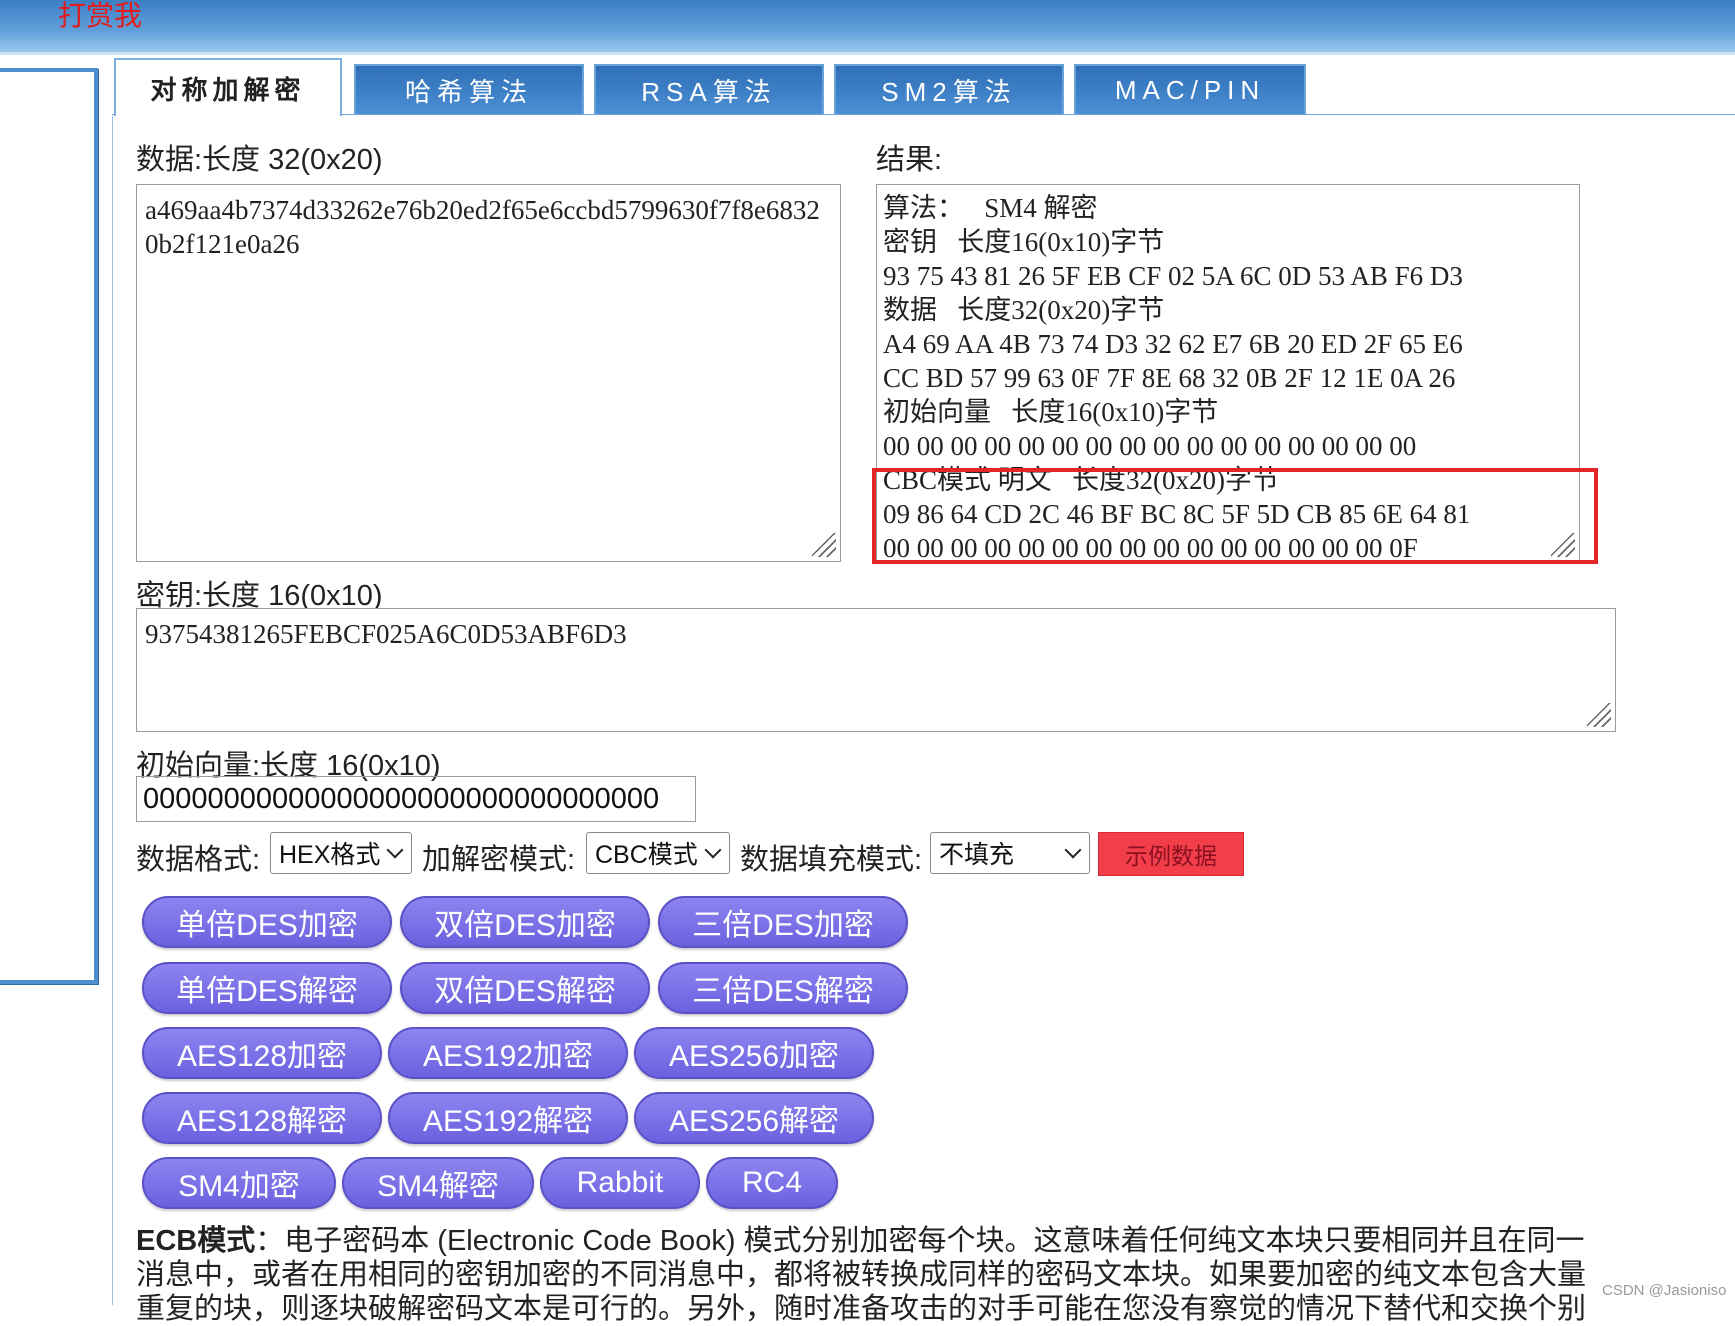  What do you see at coordinates (1024, 310) in the screenshot?
I see `result-line: 数据 长度32(0x20)字节` at bounding box center [1024, 310].